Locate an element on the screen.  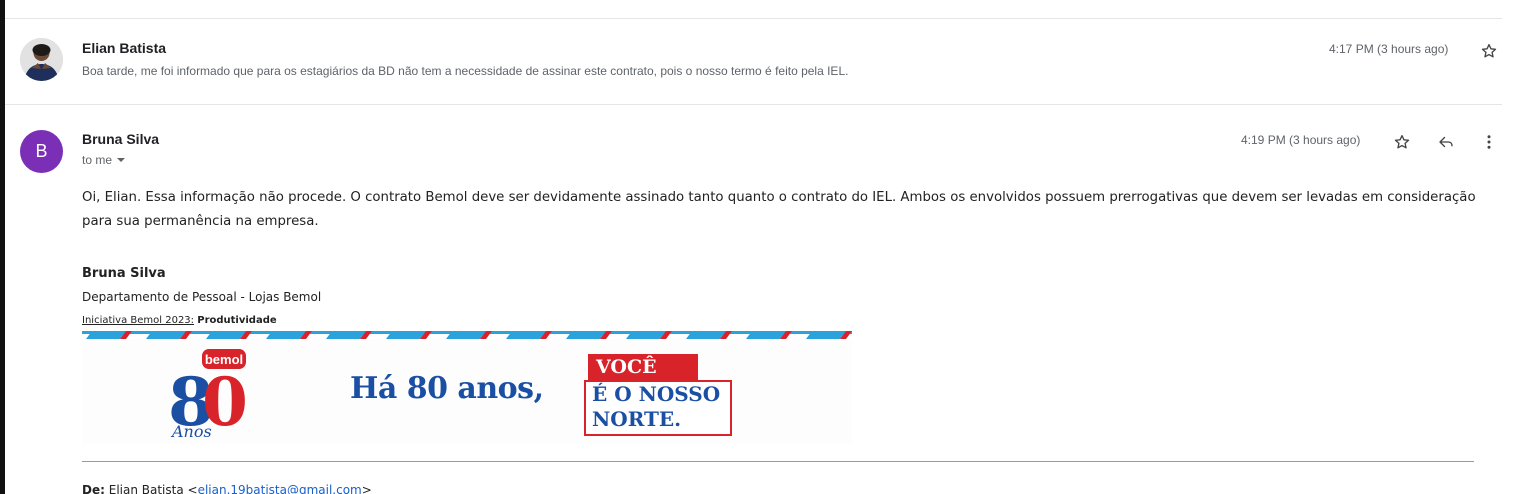
message-time: 4:17 PM (3 hours ago) is located at coordinates (1389, 49).